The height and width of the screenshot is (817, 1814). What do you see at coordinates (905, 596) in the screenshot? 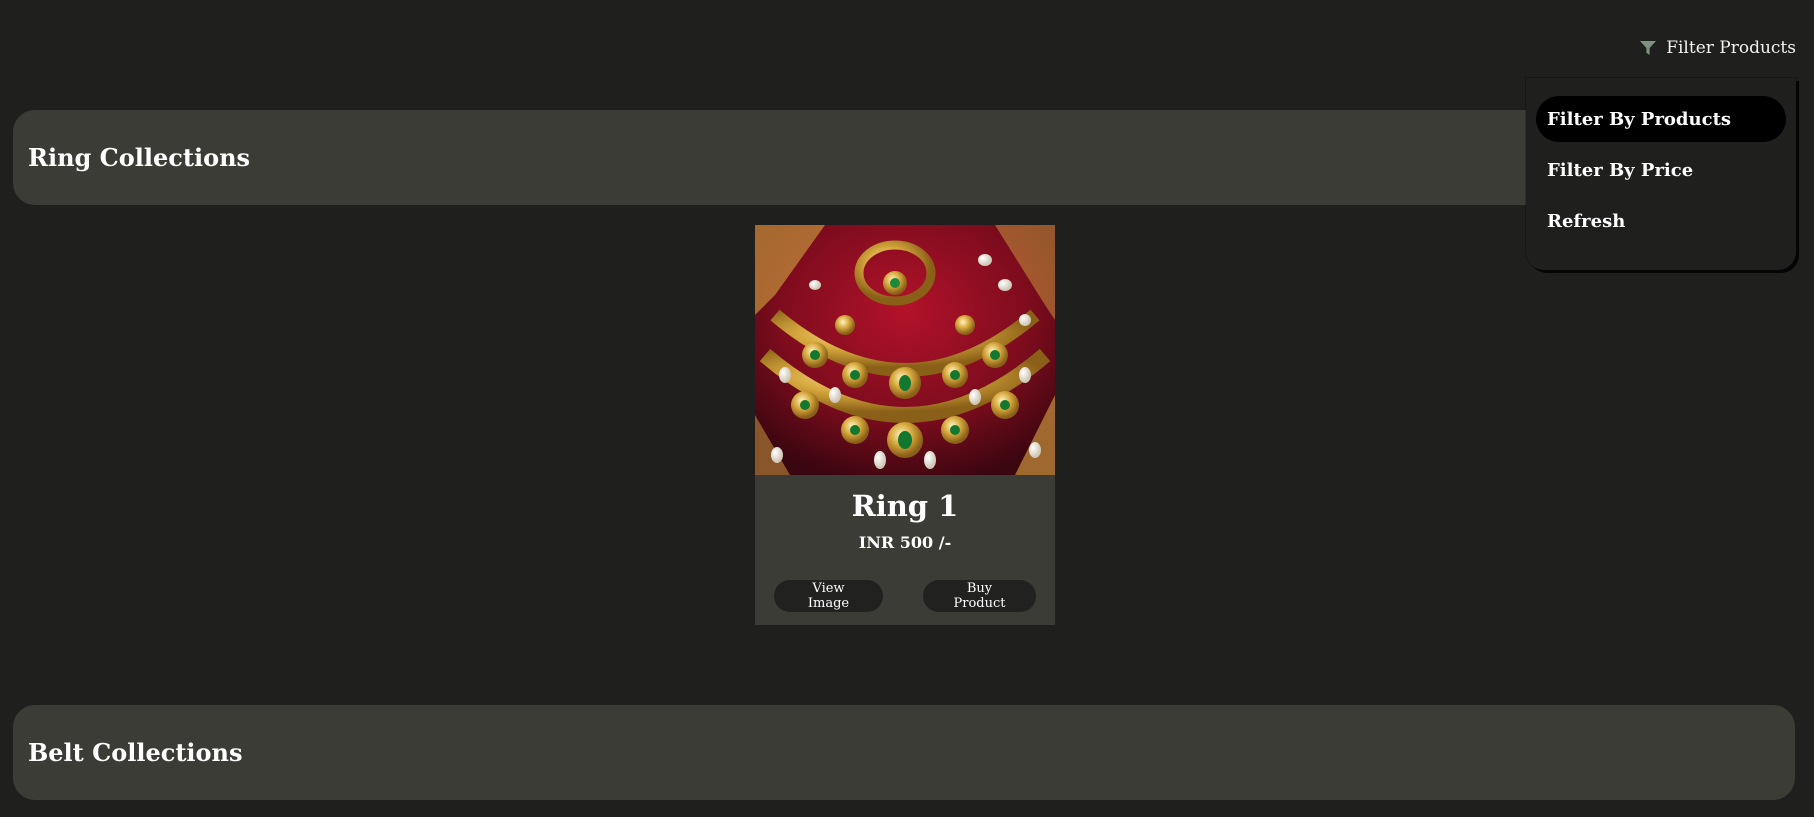
I see `card-actions: View Image Buy Product` at bounding box center [905, 596].